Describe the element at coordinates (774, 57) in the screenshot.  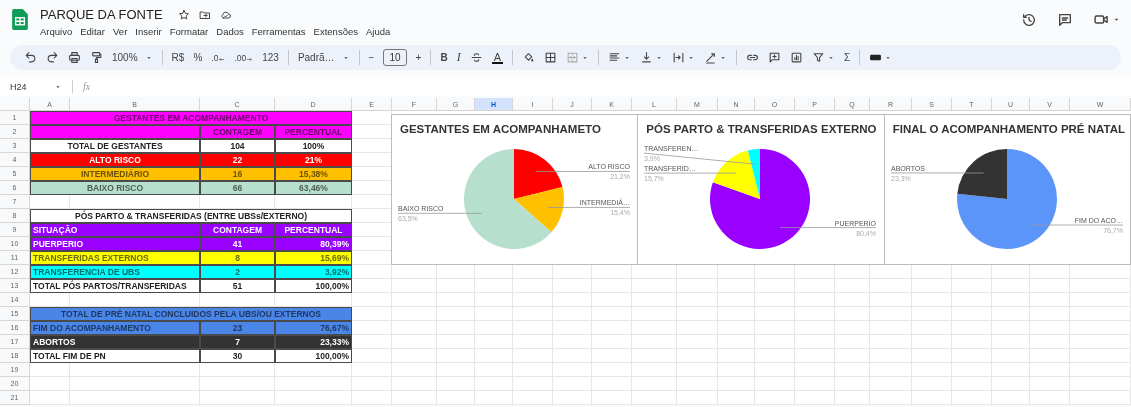
I see `add-comment-icon` at that location.